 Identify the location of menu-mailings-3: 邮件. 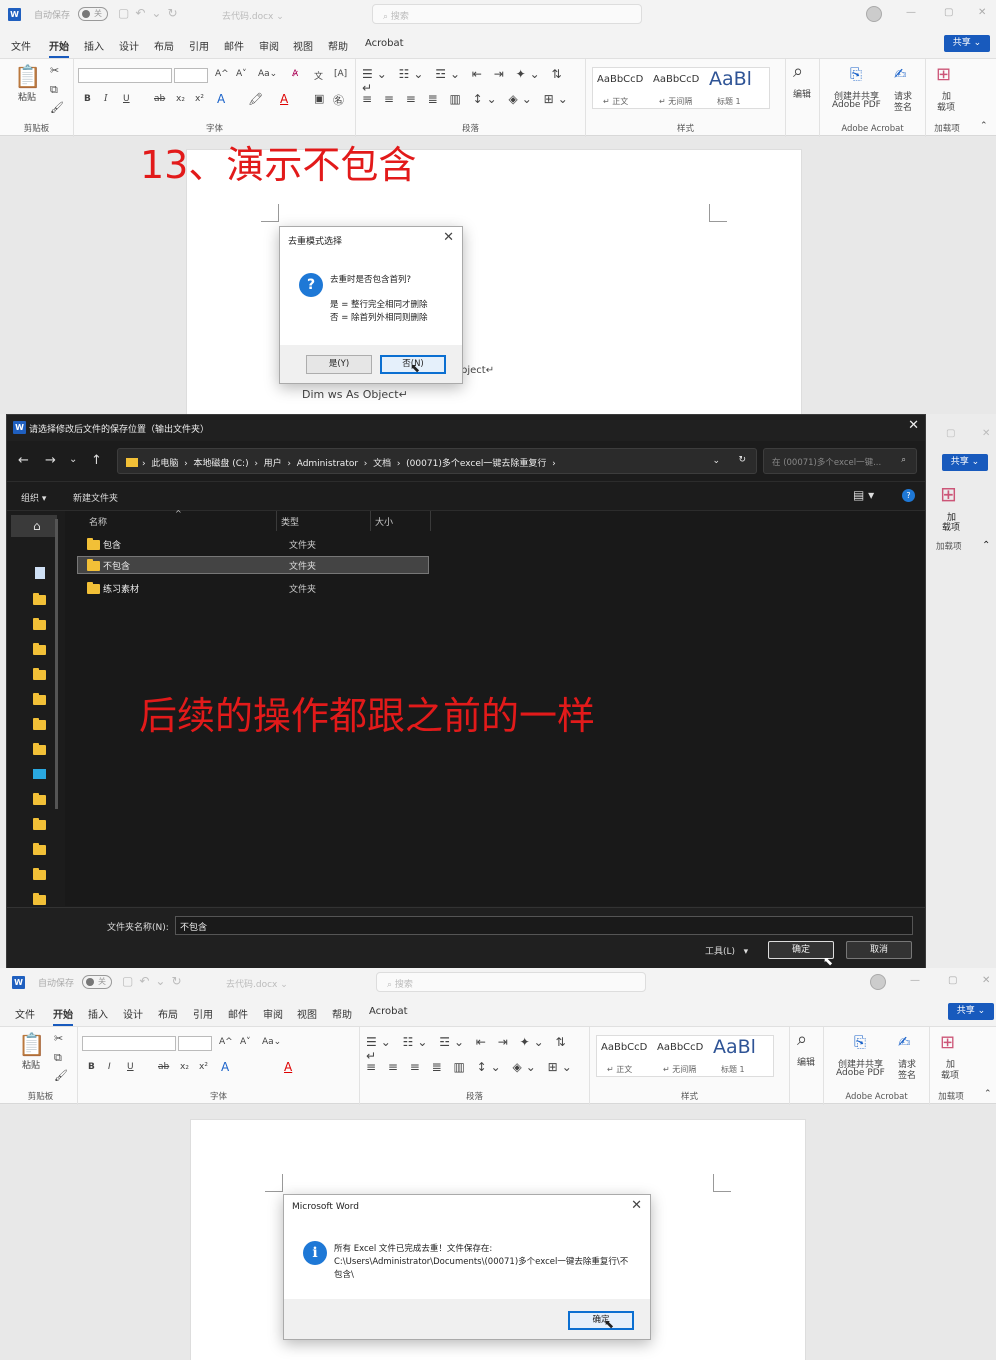
(238, 1013).